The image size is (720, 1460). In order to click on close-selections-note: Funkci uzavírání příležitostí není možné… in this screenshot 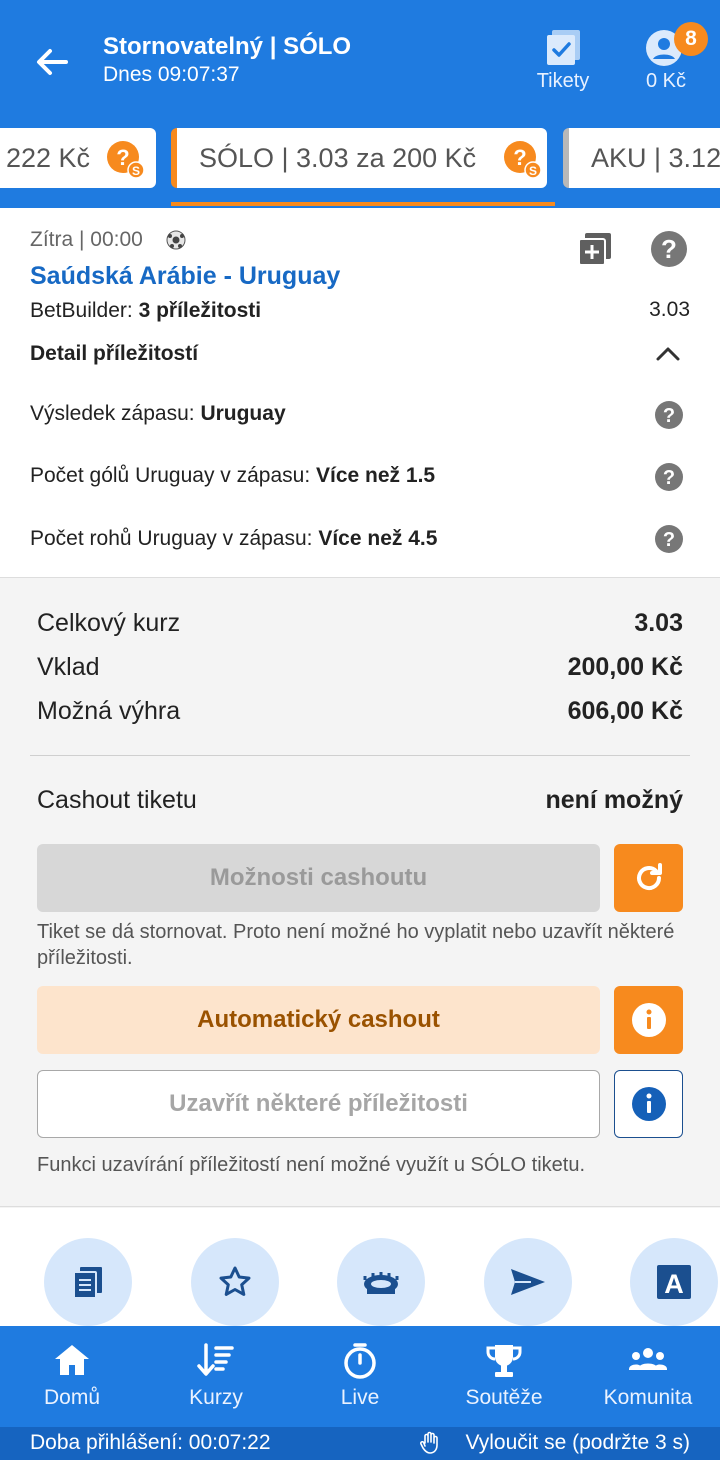, I will do `click(311, 1165)`.